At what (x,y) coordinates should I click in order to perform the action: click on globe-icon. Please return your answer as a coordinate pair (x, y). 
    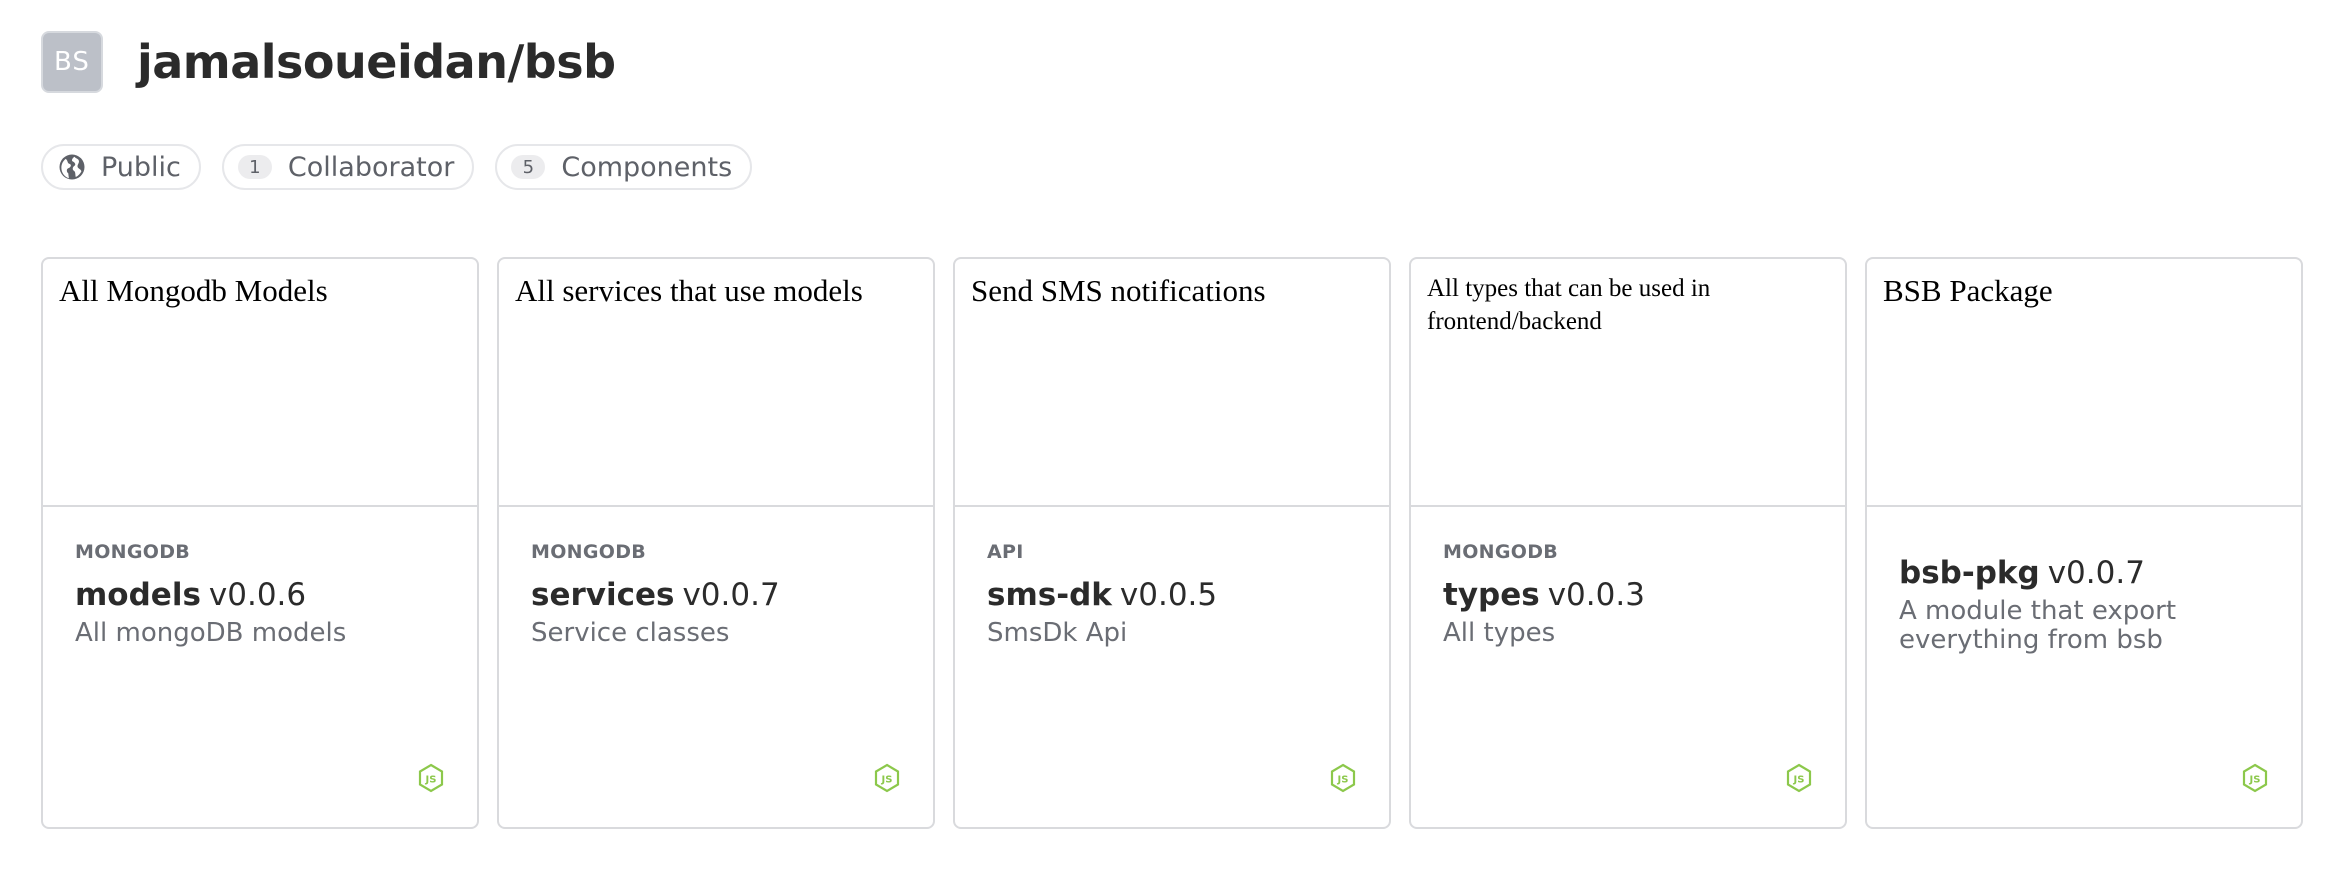
    Looking at the image, I should click on (72, 167).